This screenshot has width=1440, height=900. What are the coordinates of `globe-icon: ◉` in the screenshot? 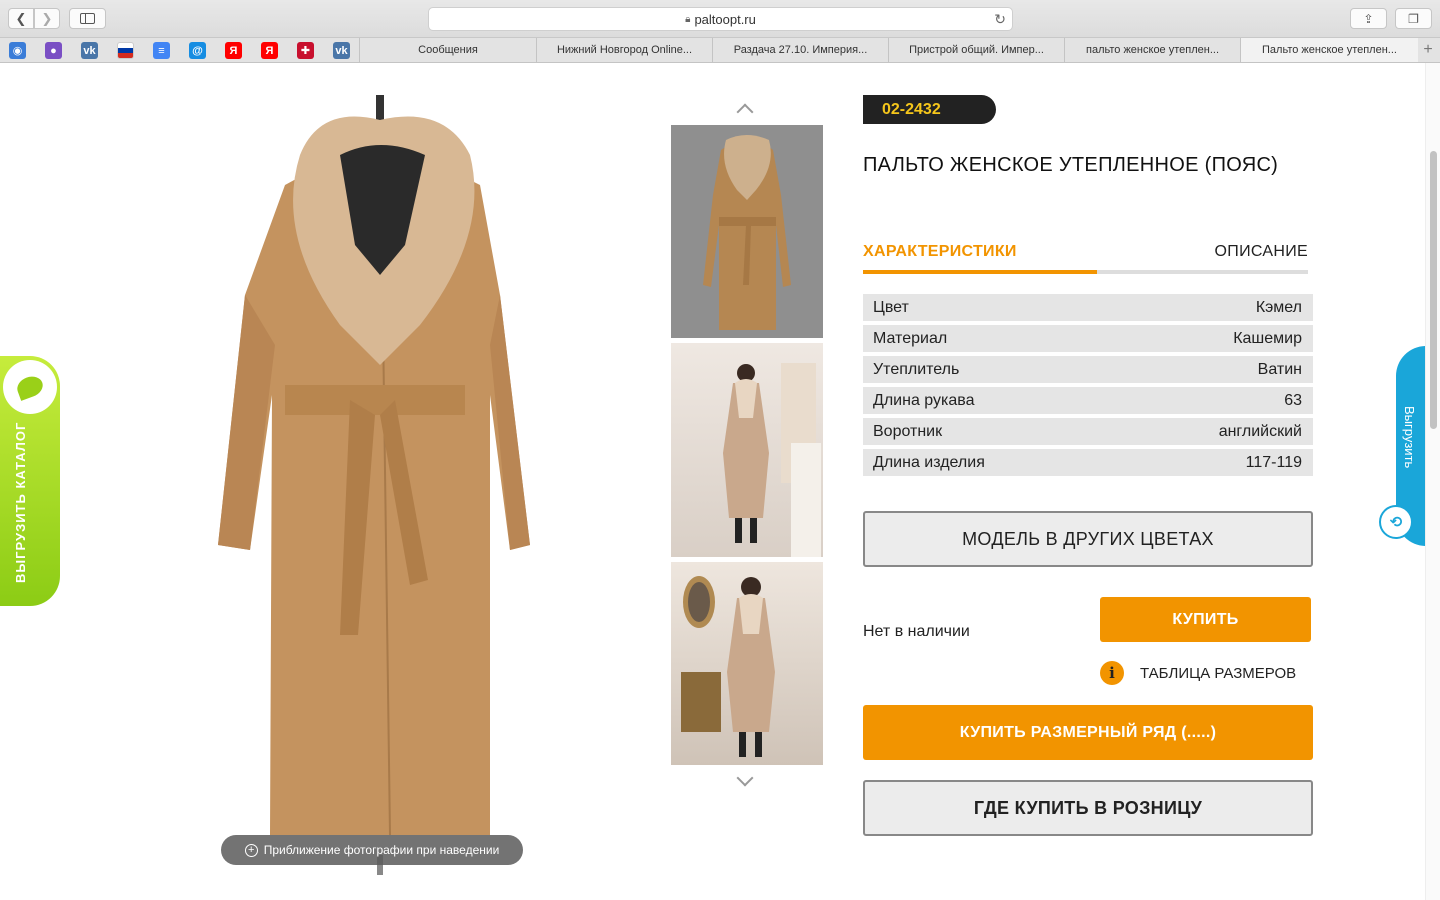 It's located at (17, 50).